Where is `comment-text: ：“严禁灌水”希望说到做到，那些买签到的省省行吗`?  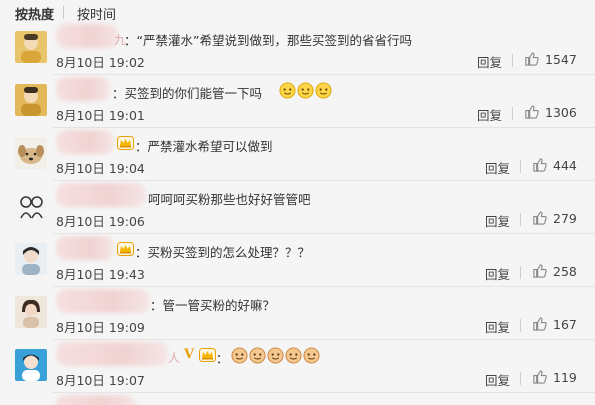 comment-text: ：“严禁灌水”希望说到做到，那些买签到的省省行吗 is located at coordinates (268, 40).